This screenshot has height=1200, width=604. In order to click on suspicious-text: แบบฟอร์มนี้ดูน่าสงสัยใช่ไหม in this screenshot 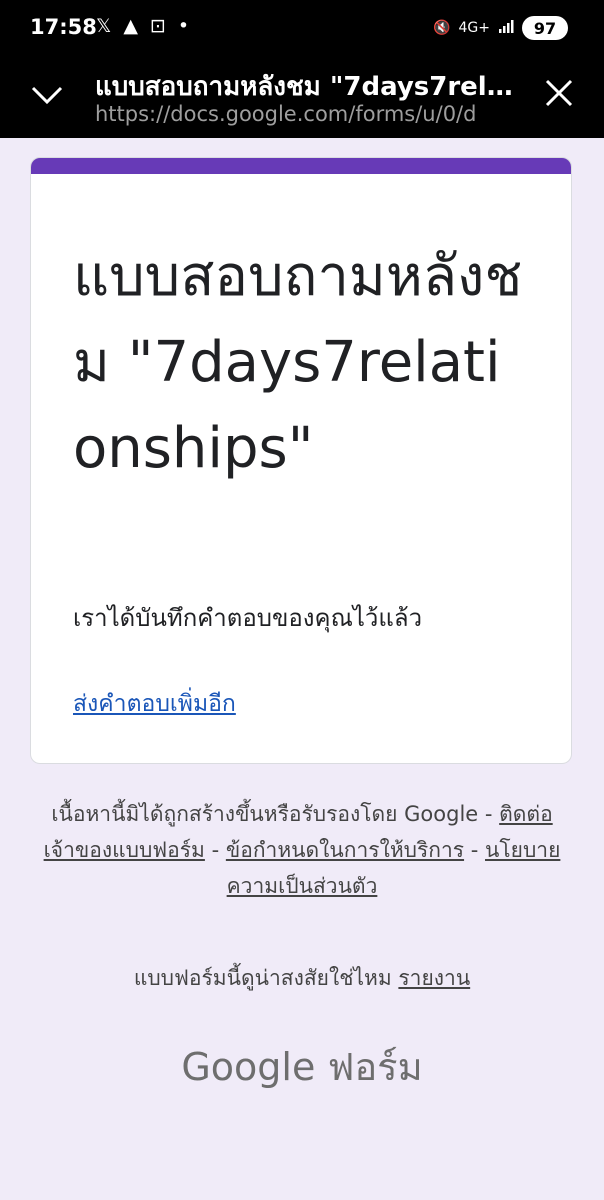, I will do `click(262, 978)`.